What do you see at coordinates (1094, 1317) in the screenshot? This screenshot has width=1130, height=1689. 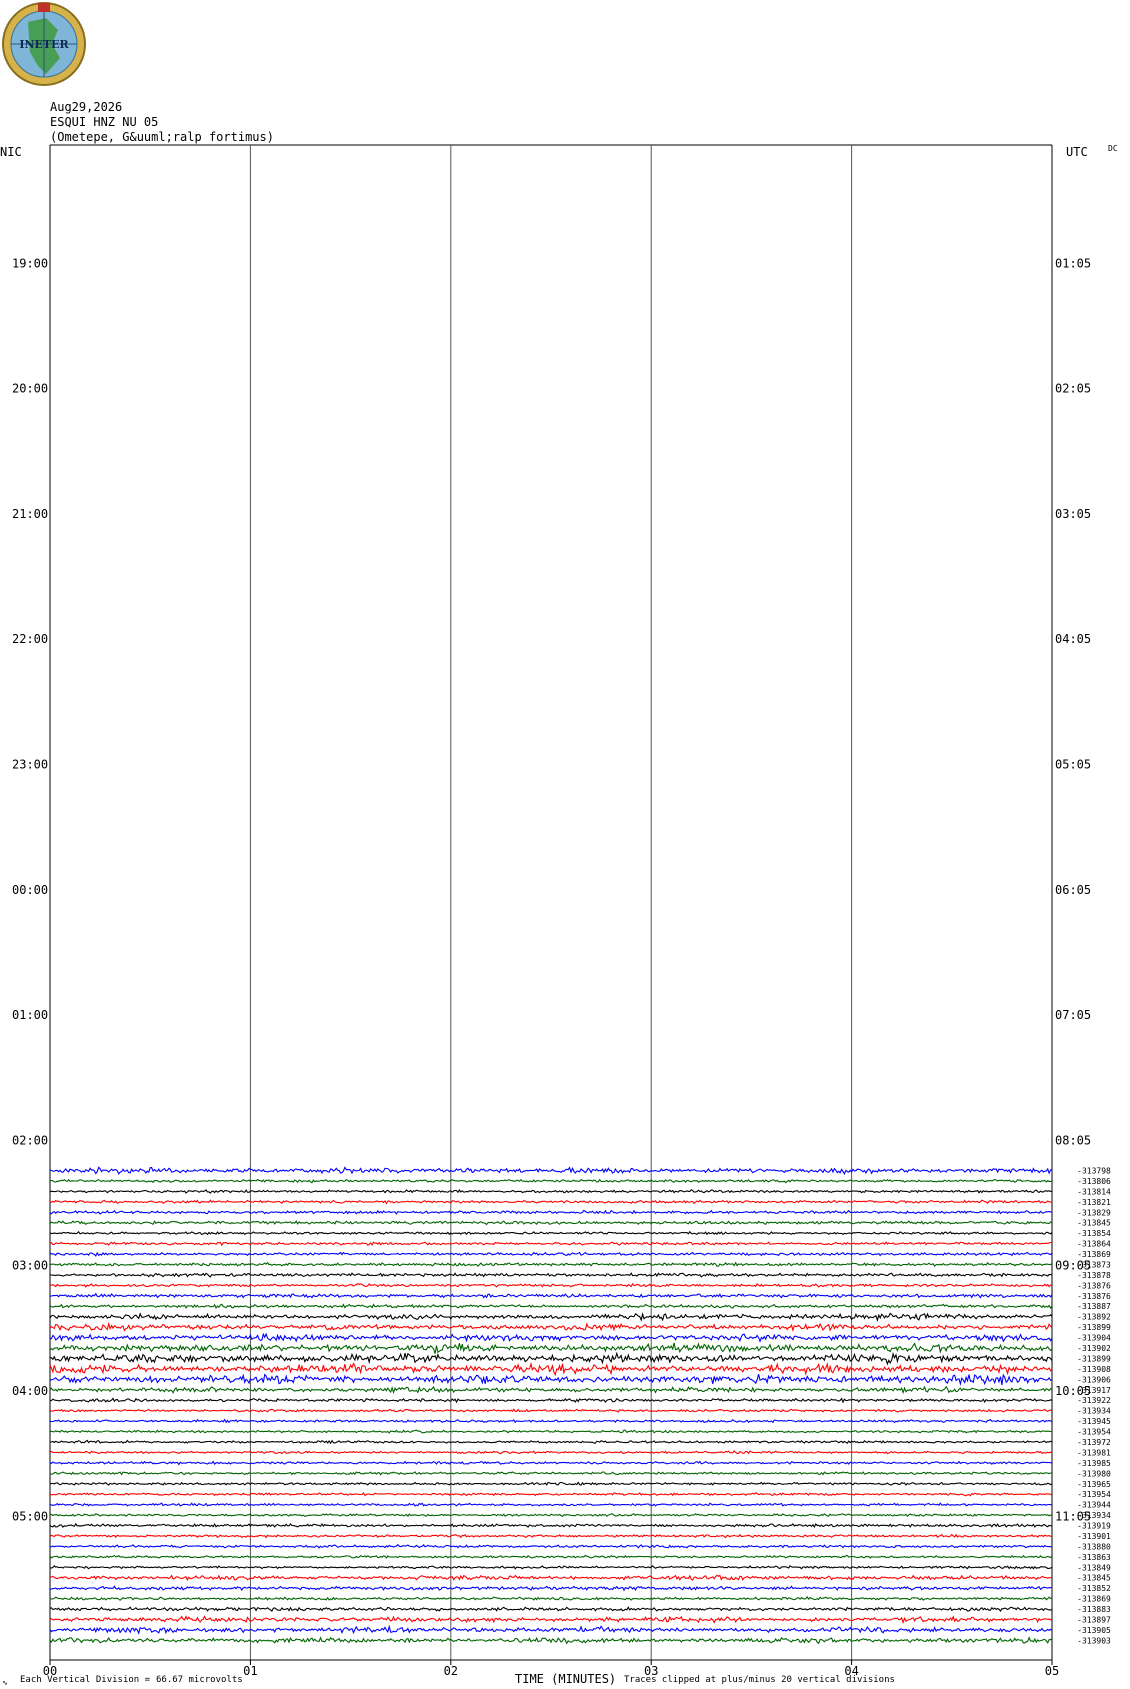 I see `trace-value-label: -313892` at bounding box center [1094, 1317].